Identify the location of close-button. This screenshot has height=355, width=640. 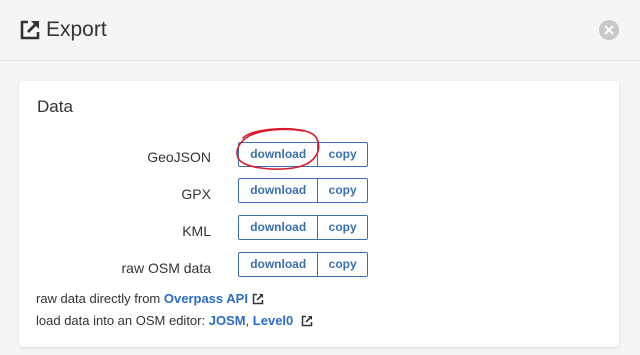
(609, 30).